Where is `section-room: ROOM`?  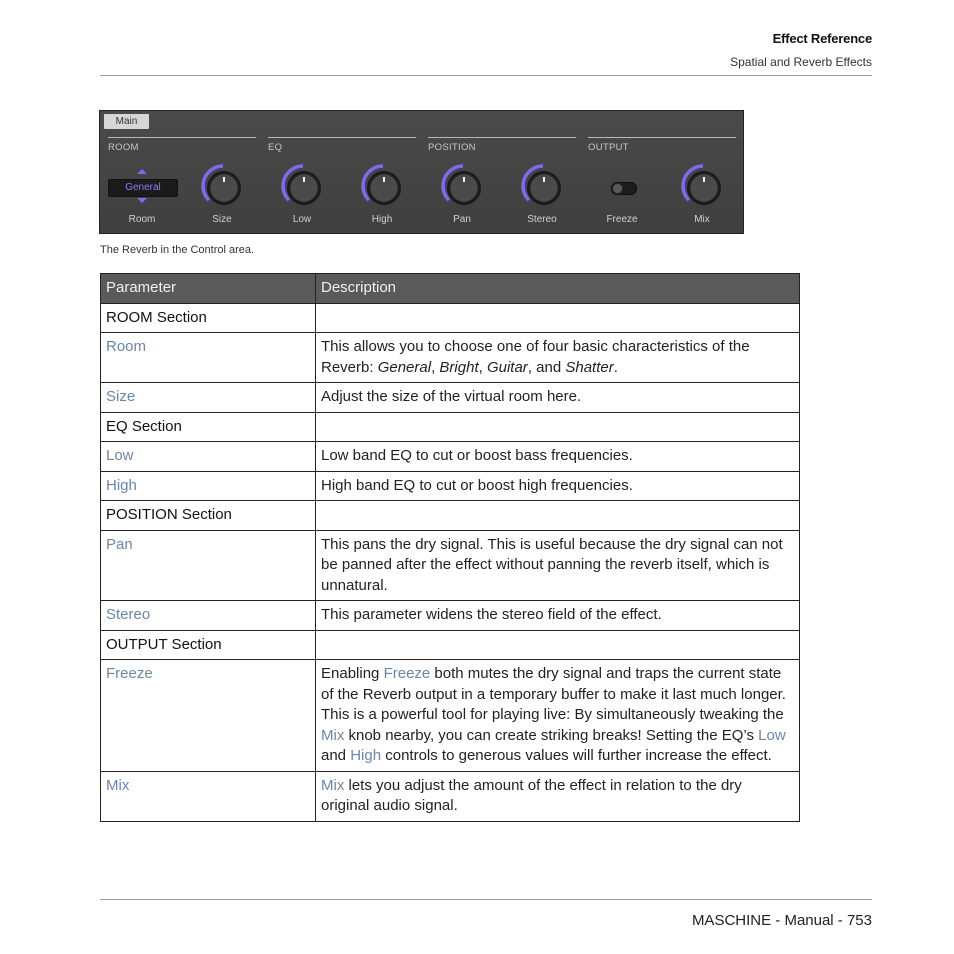
section-room: ROOM is located at coordinates (182, 145).